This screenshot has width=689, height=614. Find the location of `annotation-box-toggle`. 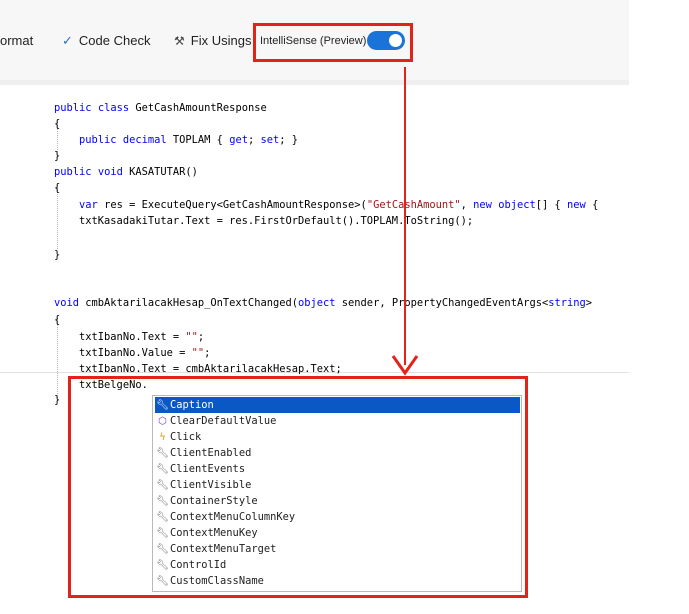

annotation-box-toggle is located at coordinates (333, 42).